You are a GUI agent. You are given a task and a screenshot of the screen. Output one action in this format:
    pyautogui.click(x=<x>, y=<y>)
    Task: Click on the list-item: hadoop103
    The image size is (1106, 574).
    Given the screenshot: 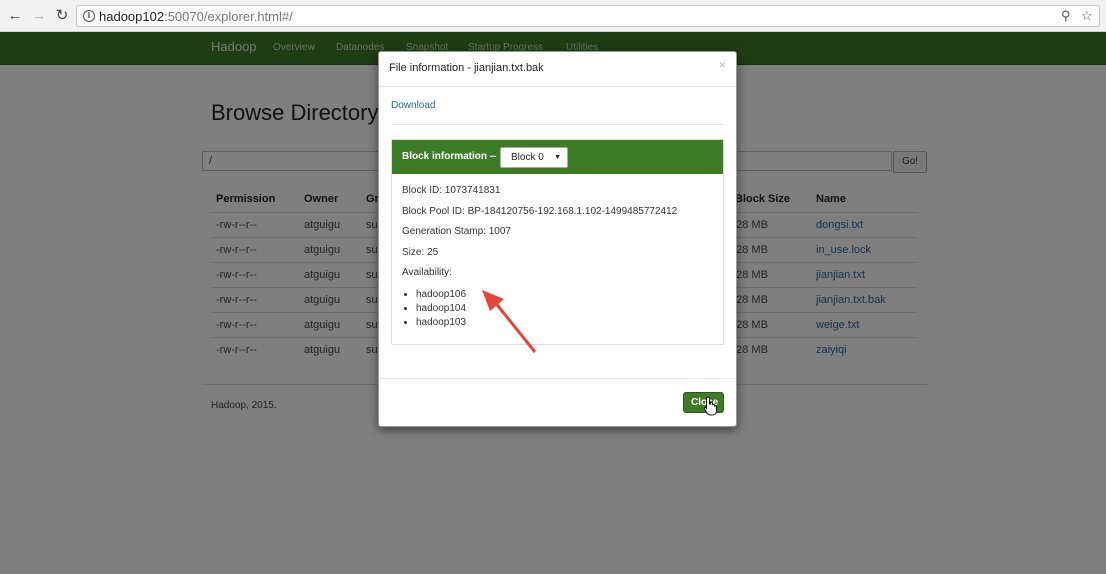 What is the action you would take?
    pyautogui.click(x=441, y=323)
    